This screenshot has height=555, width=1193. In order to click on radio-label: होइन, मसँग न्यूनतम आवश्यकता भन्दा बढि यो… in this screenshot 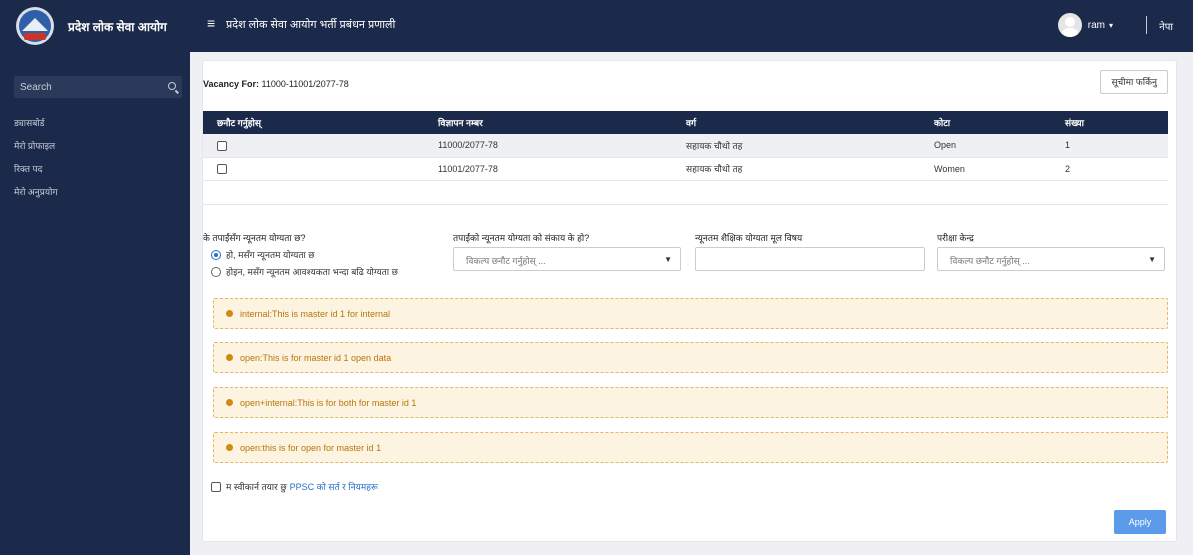, I will do `click(312, 272)`.